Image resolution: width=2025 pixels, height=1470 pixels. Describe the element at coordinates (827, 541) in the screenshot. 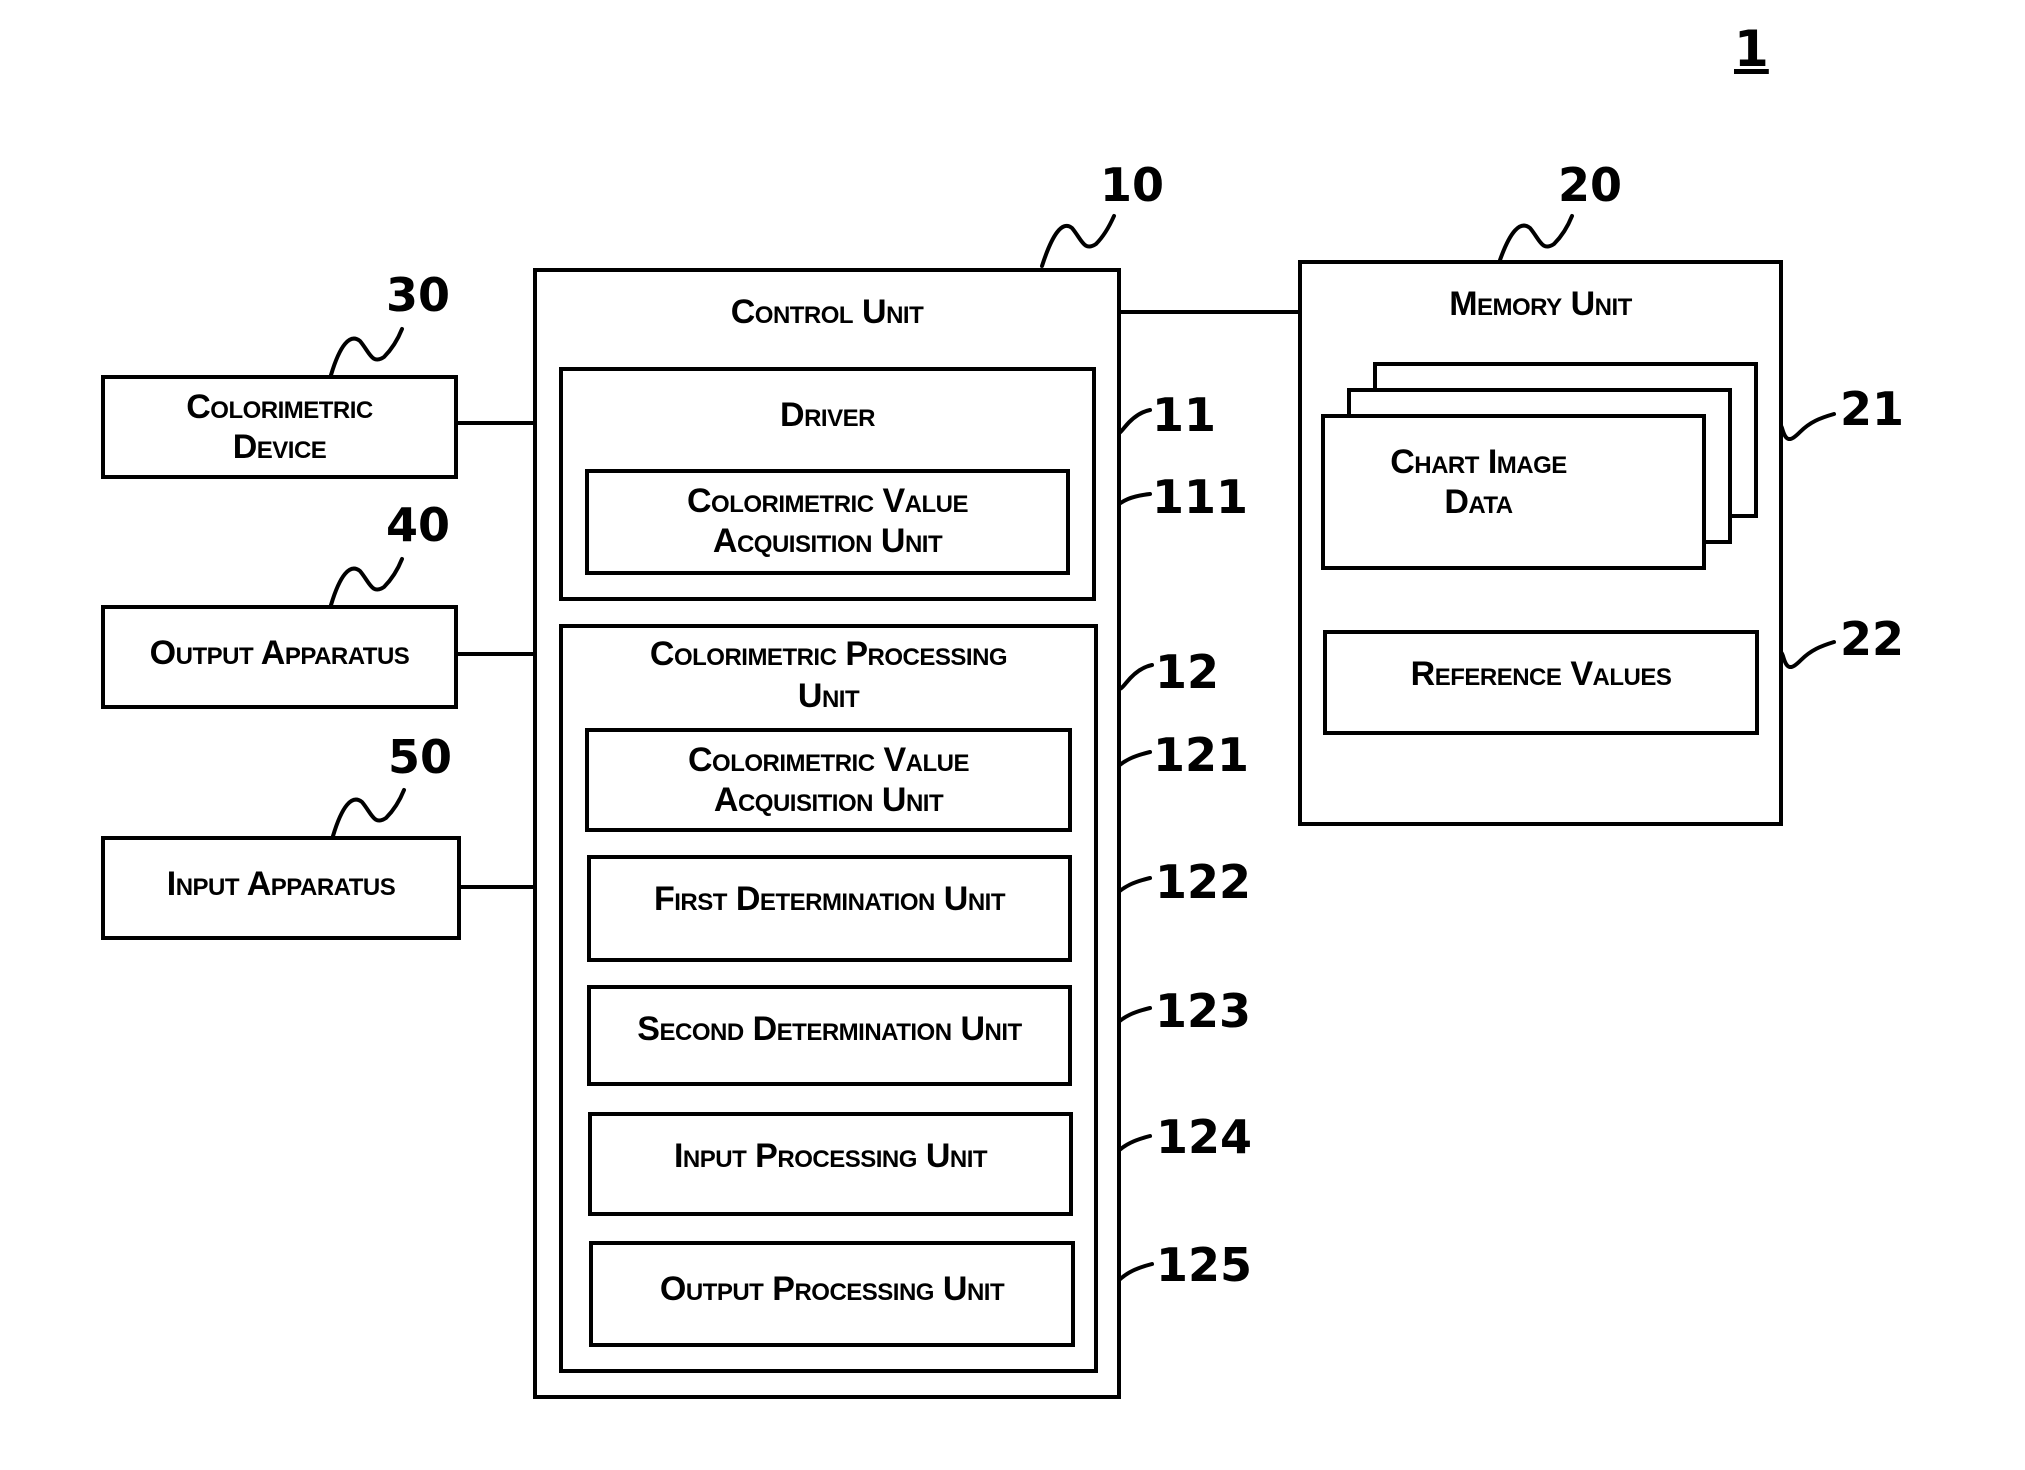

I see `driver-cvau-label-line2: Acquisition Unit` at that location.